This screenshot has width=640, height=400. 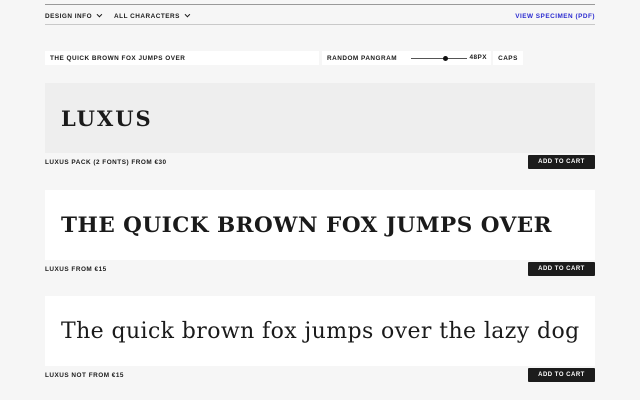 I want to click on all-characters-dropdown: ALL CHARACTERS, so click(x=152, y=15).